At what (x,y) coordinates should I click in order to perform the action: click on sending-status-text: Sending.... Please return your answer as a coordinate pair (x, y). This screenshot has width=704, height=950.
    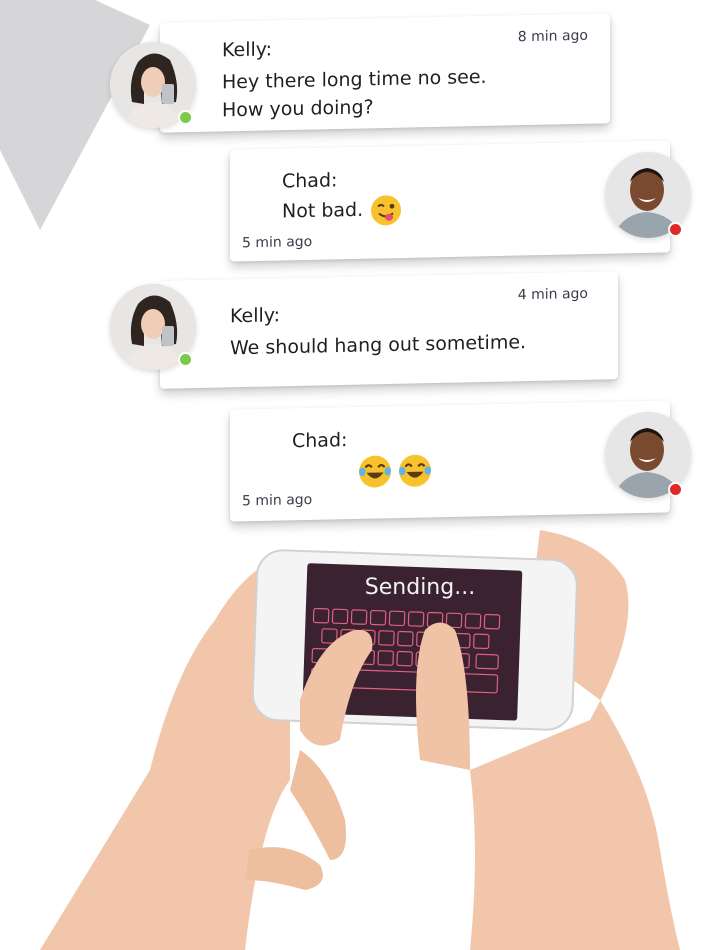
    Looking at the image, I should click on (420, 587).